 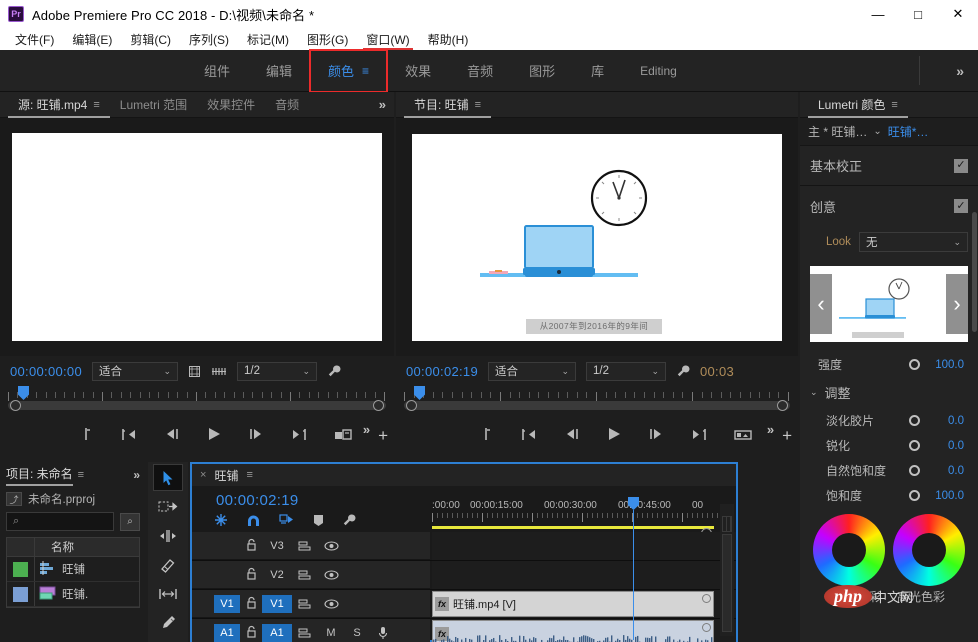 What do you see at coordinates (889, 206) in the screenshot?
I see `lumetri-creative-header: 创意 ✓` at bounding box center [889, 206].